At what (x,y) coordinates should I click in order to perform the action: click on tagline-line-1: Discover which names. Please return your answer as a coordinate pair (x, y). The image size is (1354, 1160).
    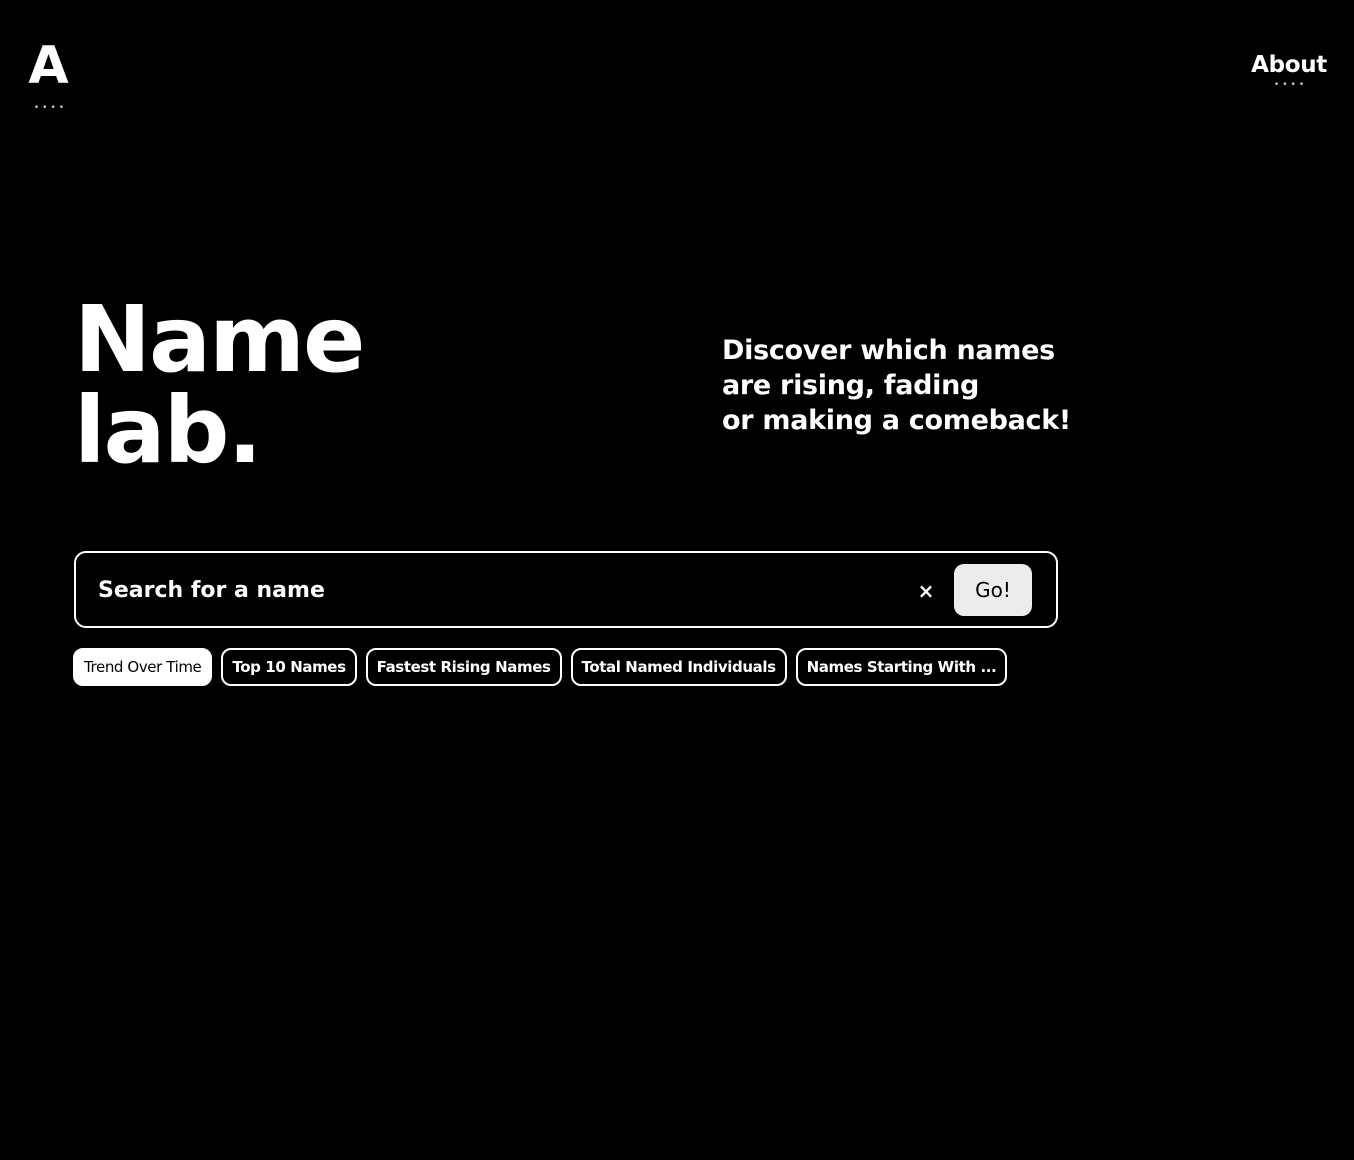
    Looking at the image, I should click on (888, 350).